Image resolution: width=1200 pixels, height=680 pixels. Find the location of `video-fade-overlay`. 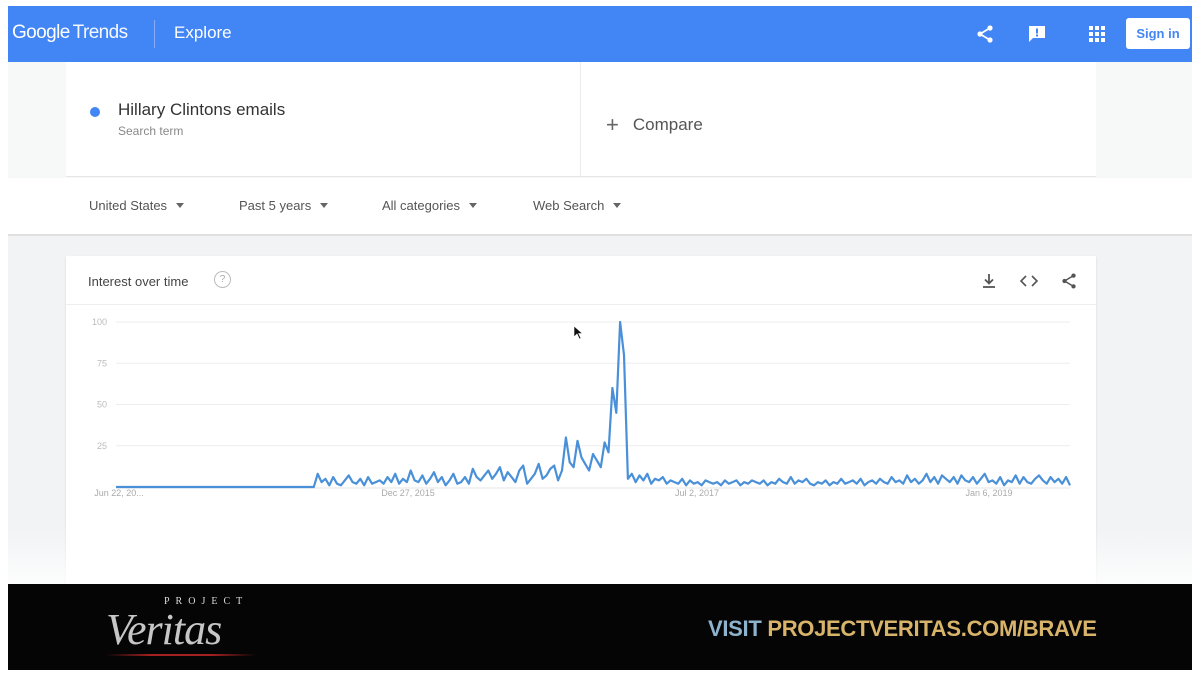

video-fade-overlay is located at coordinates (600, 556).